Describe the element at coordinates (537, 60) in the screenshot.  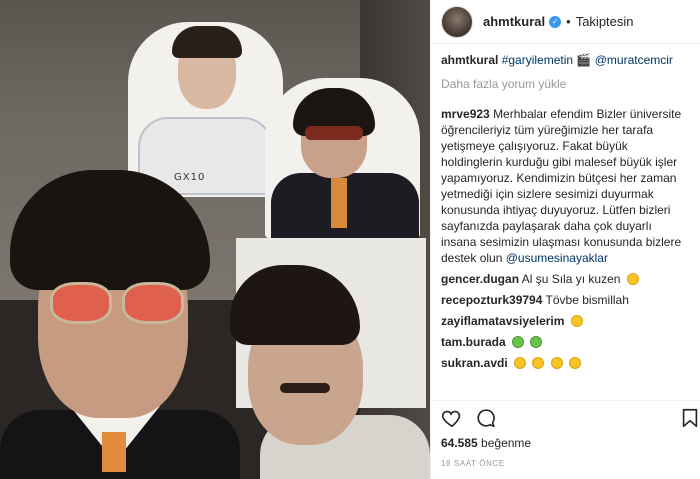
I see `caption-hashtag: #garyilemetin` at that location.